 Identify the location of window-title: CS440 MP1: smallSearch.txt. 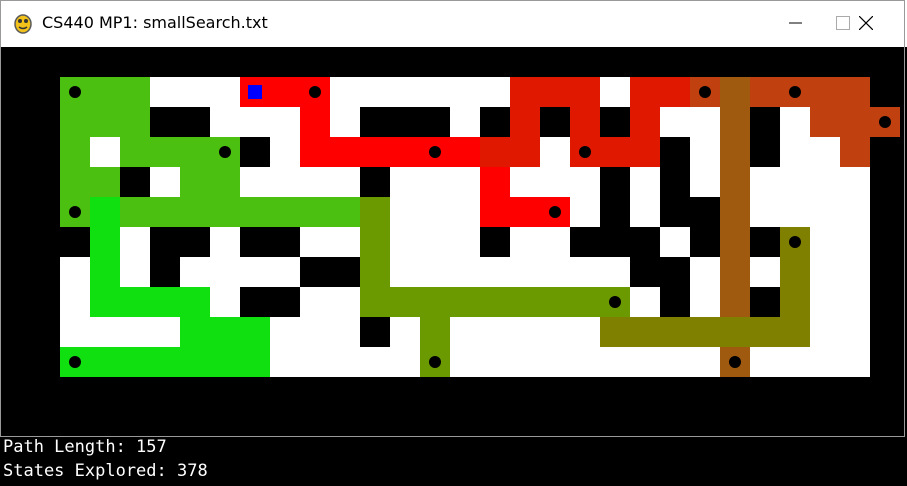
(155, 22).